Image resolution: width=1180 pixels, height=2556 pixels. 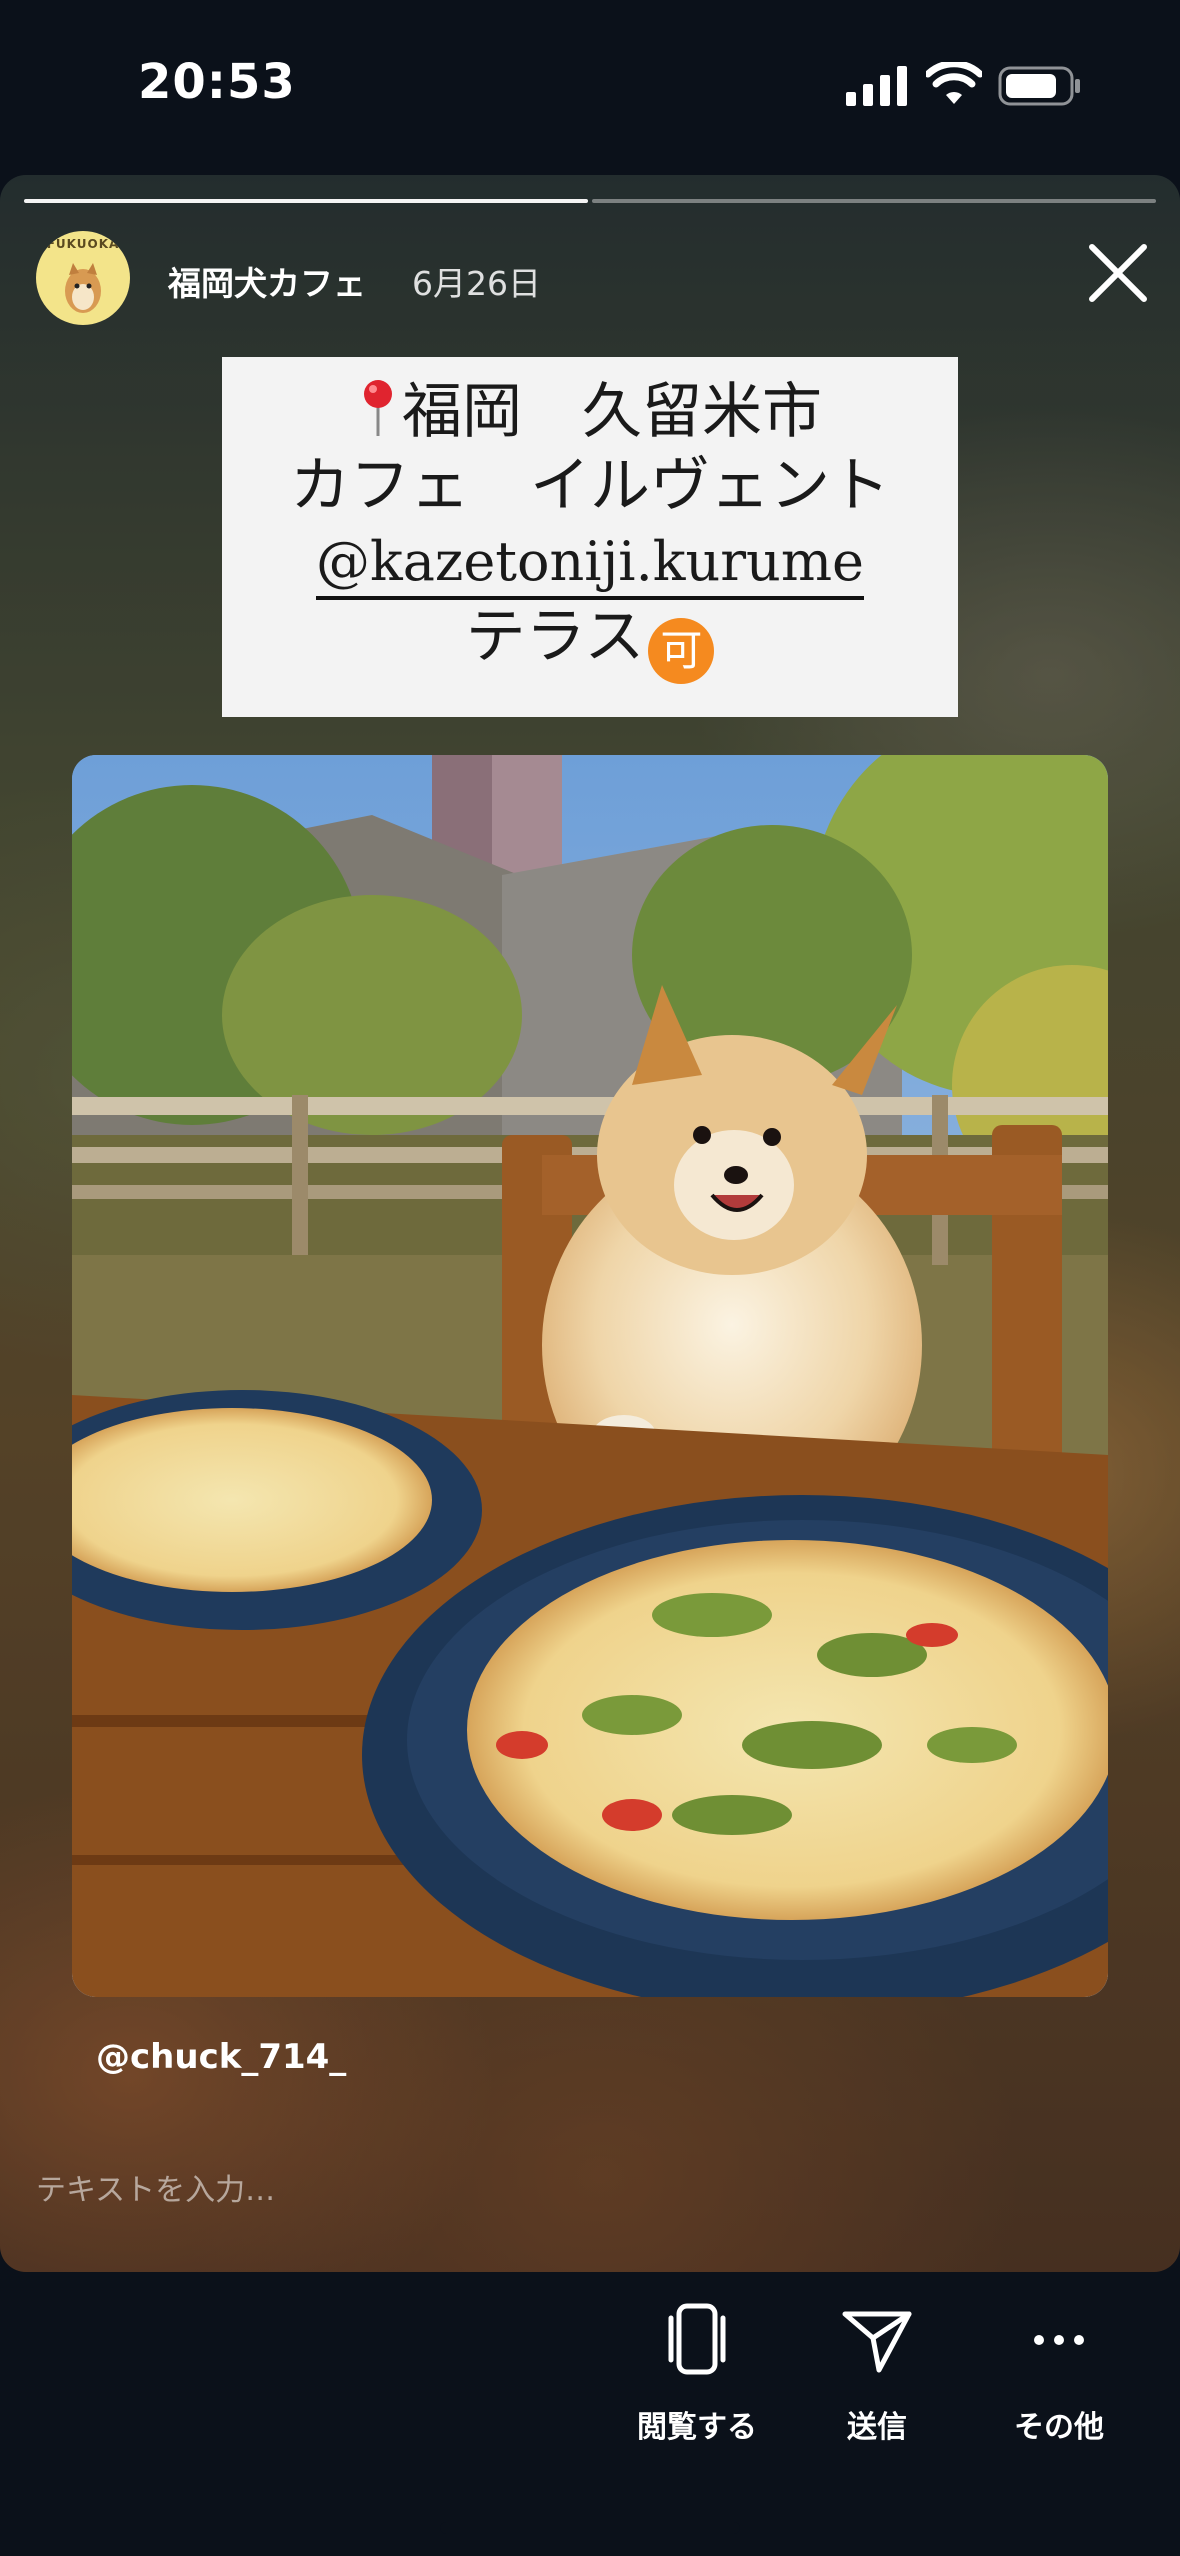 I want to click on caption-line: 福岡 久留米市, so click(x=590, y=412).